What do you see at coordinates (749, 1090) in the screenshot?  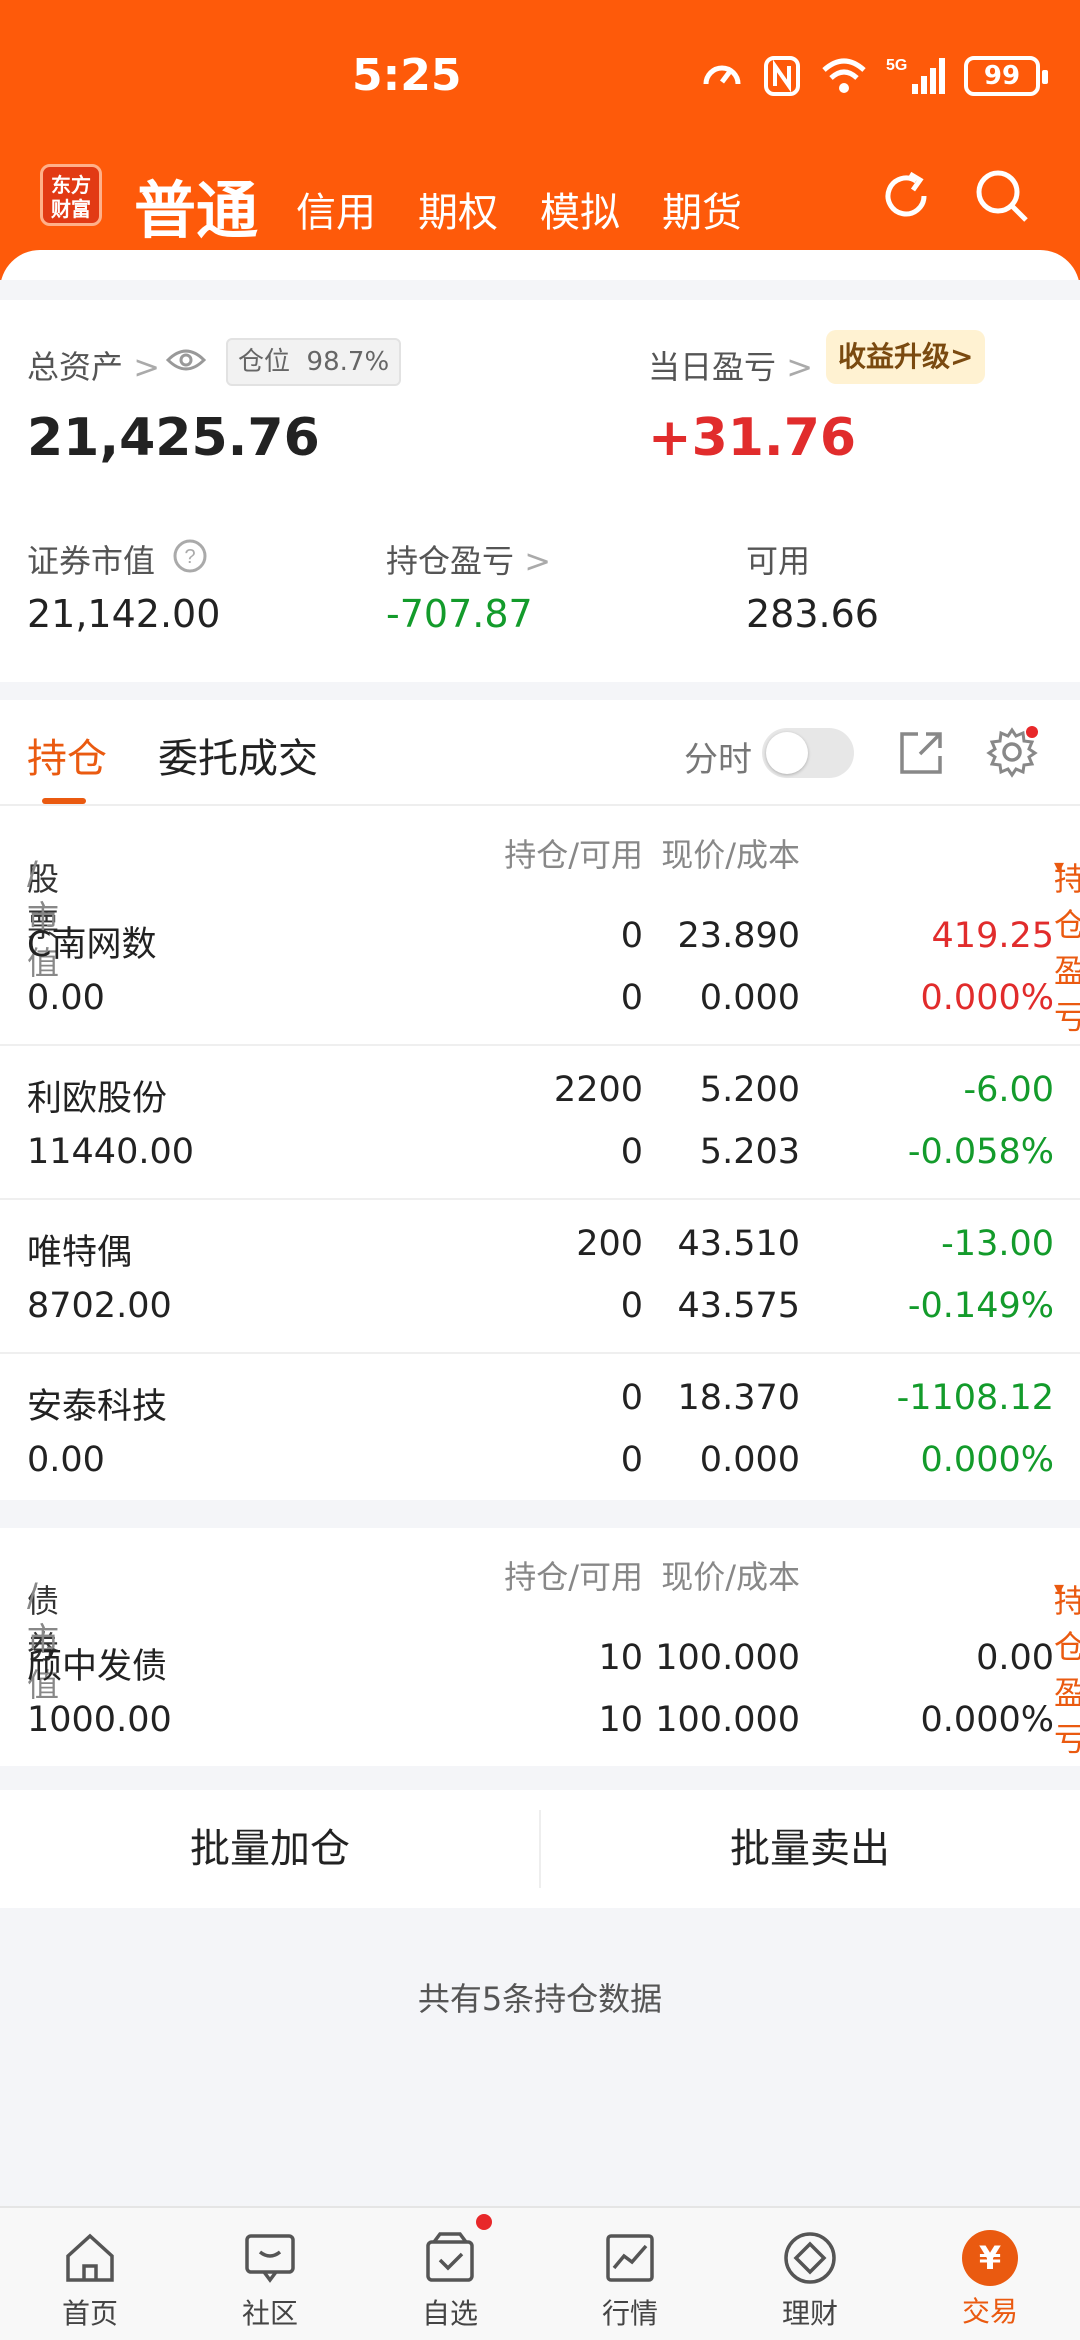 I see `current-price: 5.200` at bounding box center [749, 1090].